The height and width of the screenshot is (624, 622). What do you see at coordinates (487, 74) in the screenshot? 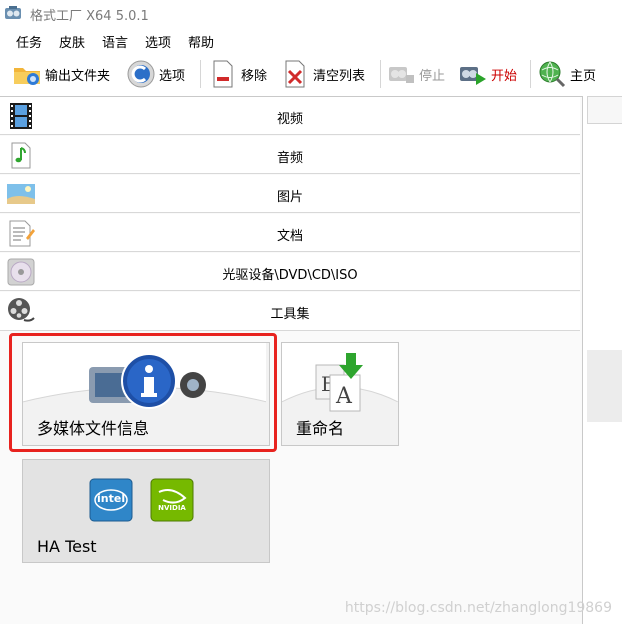
I see `start-button: 开始` at bounding box center [487, 74].